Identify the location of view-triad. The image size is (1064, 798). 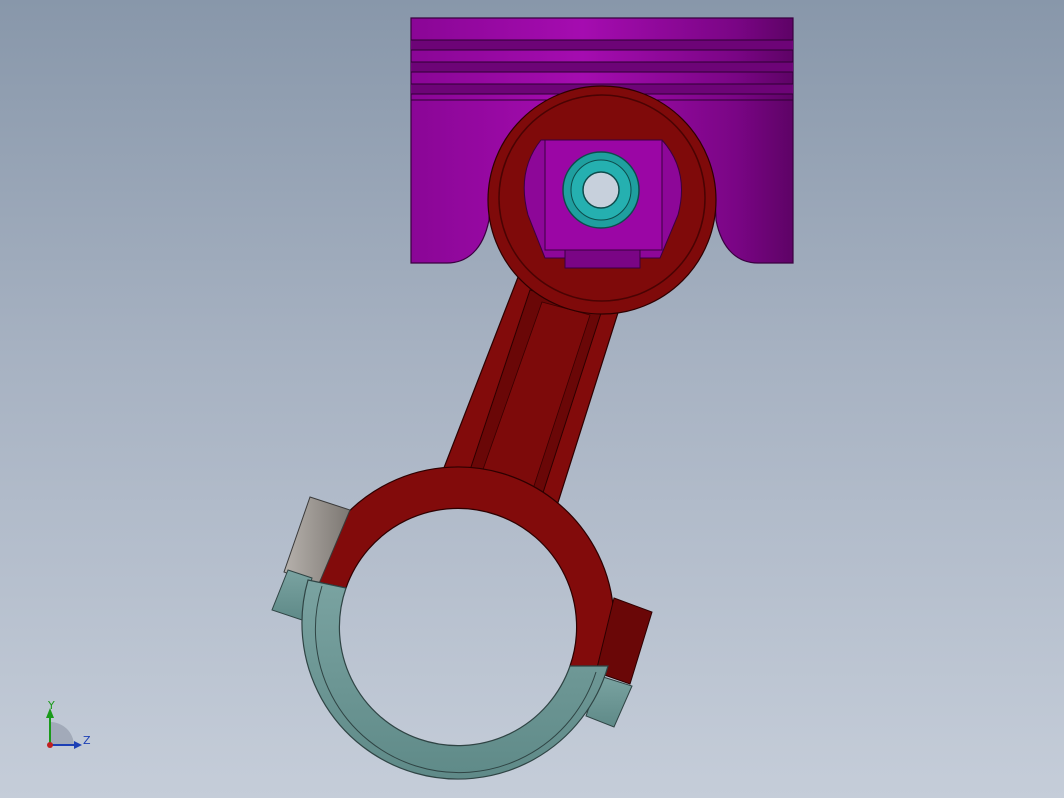
(64, 728).